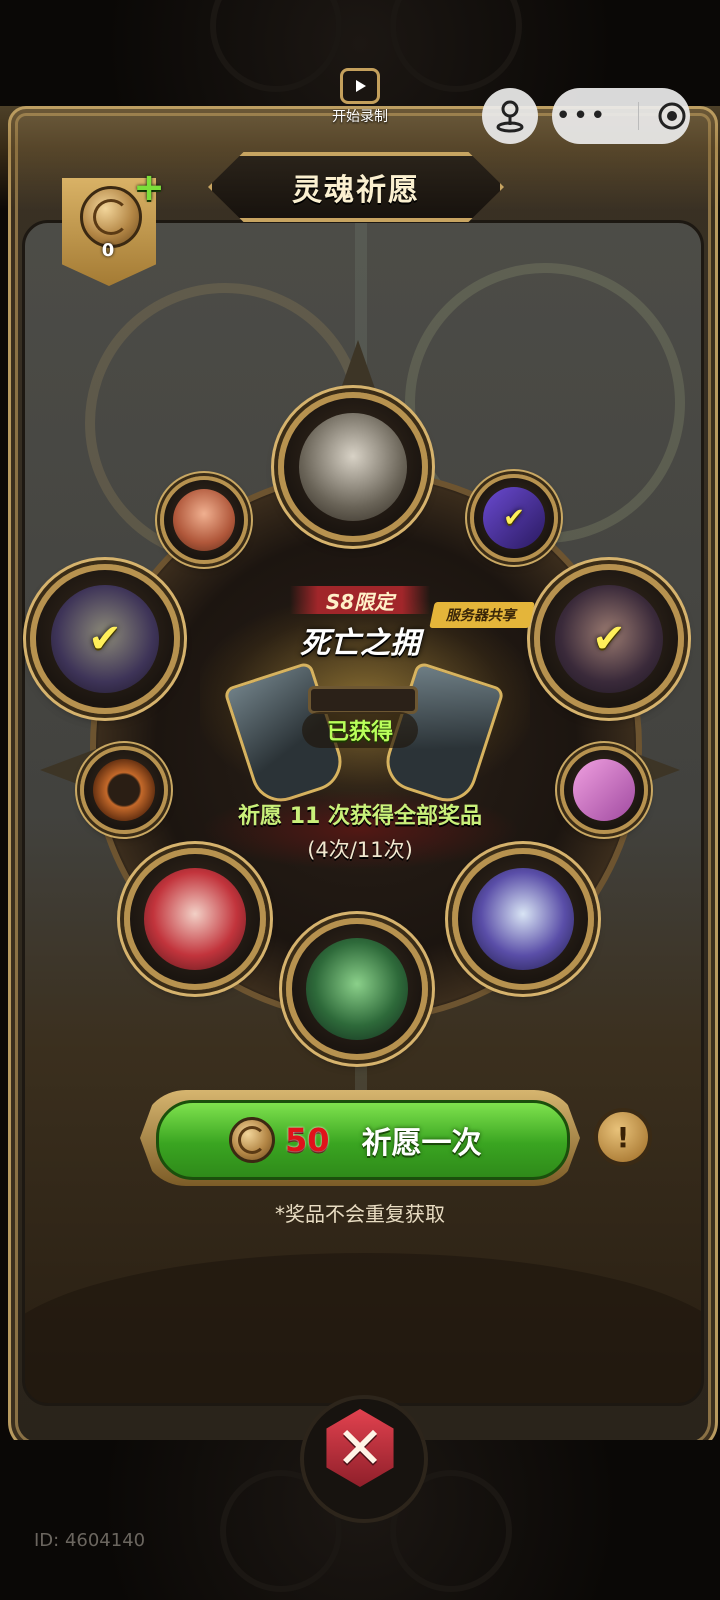 The image size is (720, 1600). Describe the element at coordinates (149, 187) in the screenshot. I see `add-currency-button: +` at that location.